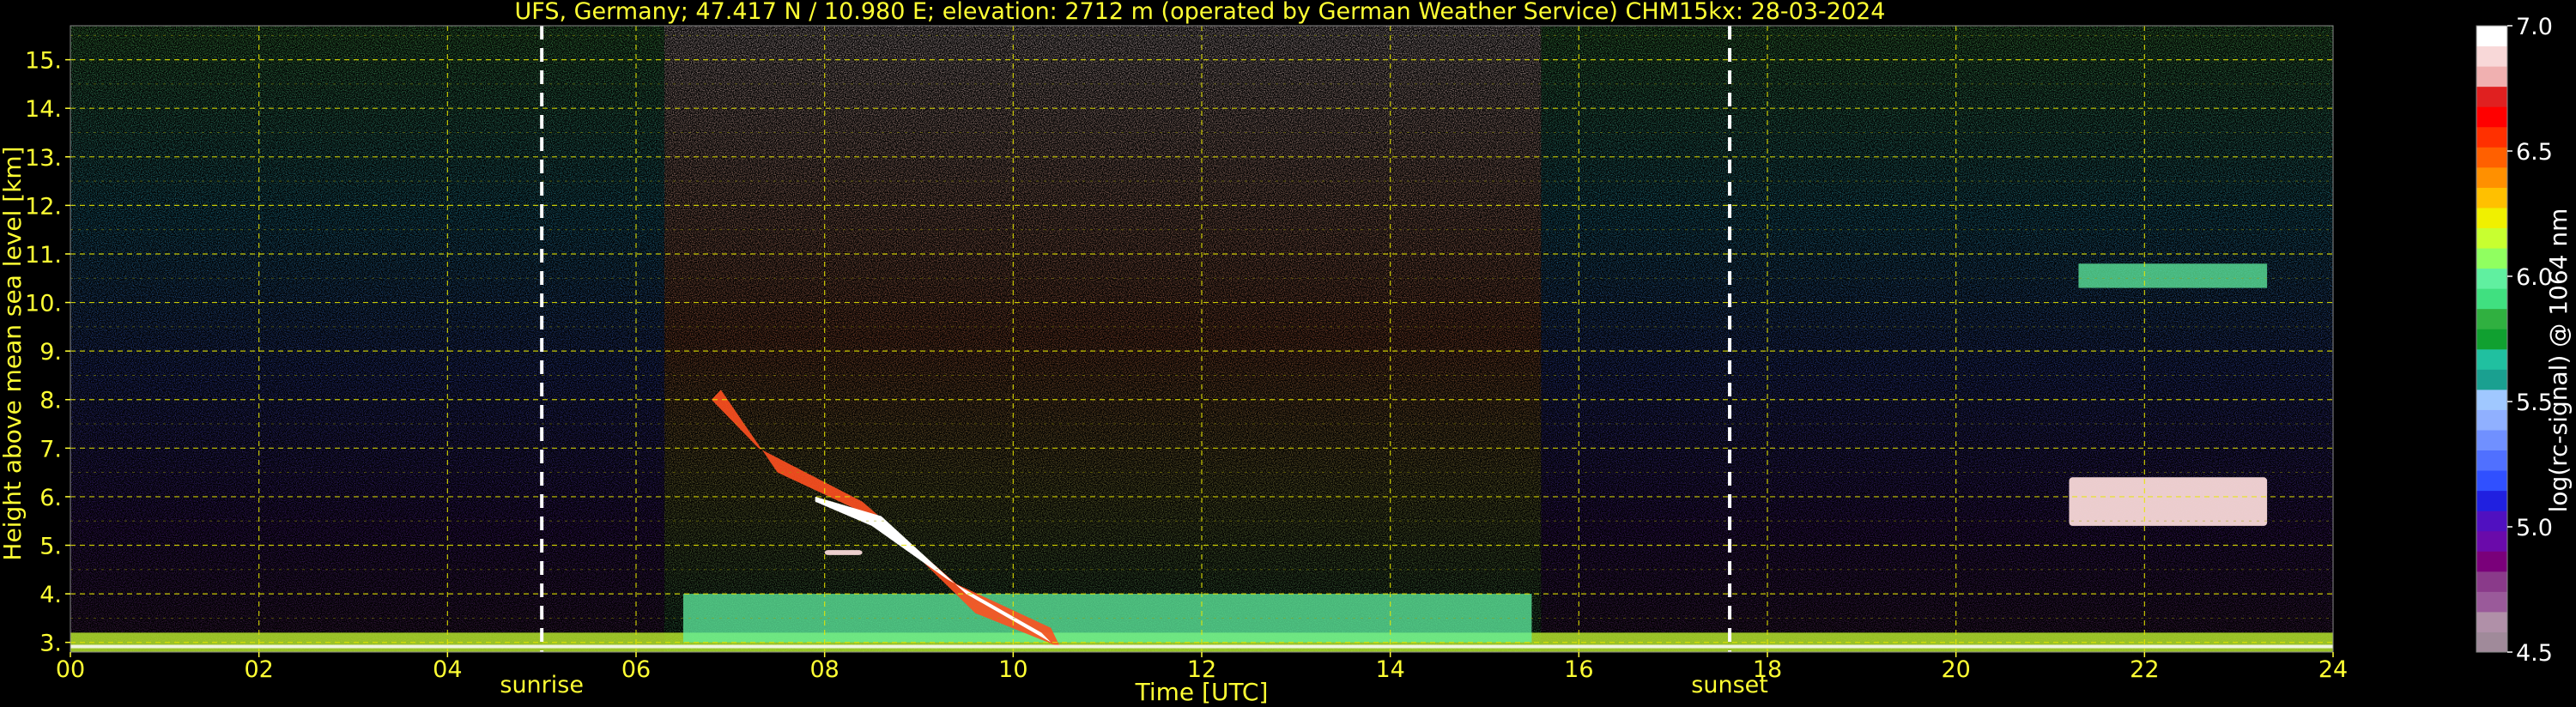  I want to click on y-tick-label: 8., so click(50, 401).